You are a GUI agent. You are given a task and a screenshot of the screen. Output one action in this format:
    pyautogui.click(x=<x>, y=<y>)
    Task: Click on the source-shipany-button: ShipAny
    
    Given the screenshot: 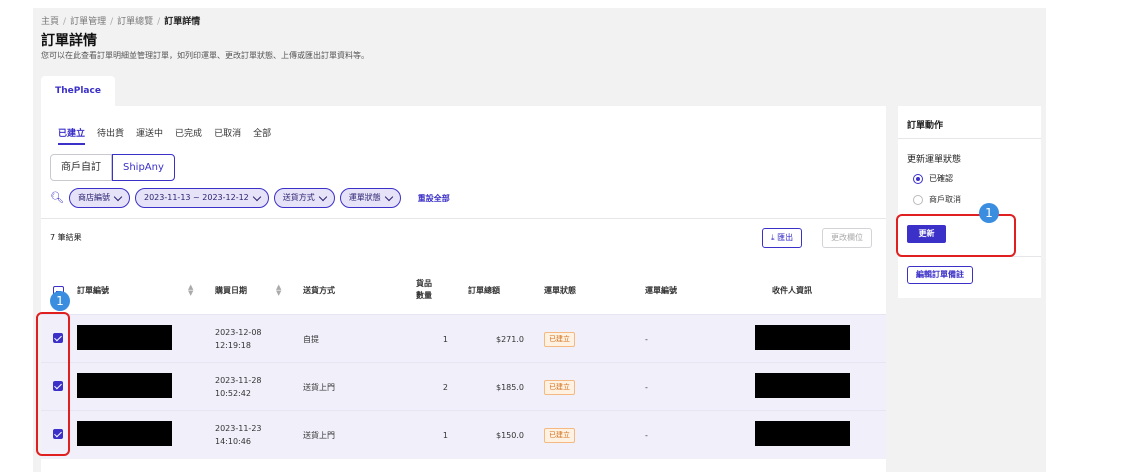 What is the action you would take?
    pyautogui.click(x=143, y=167)
    